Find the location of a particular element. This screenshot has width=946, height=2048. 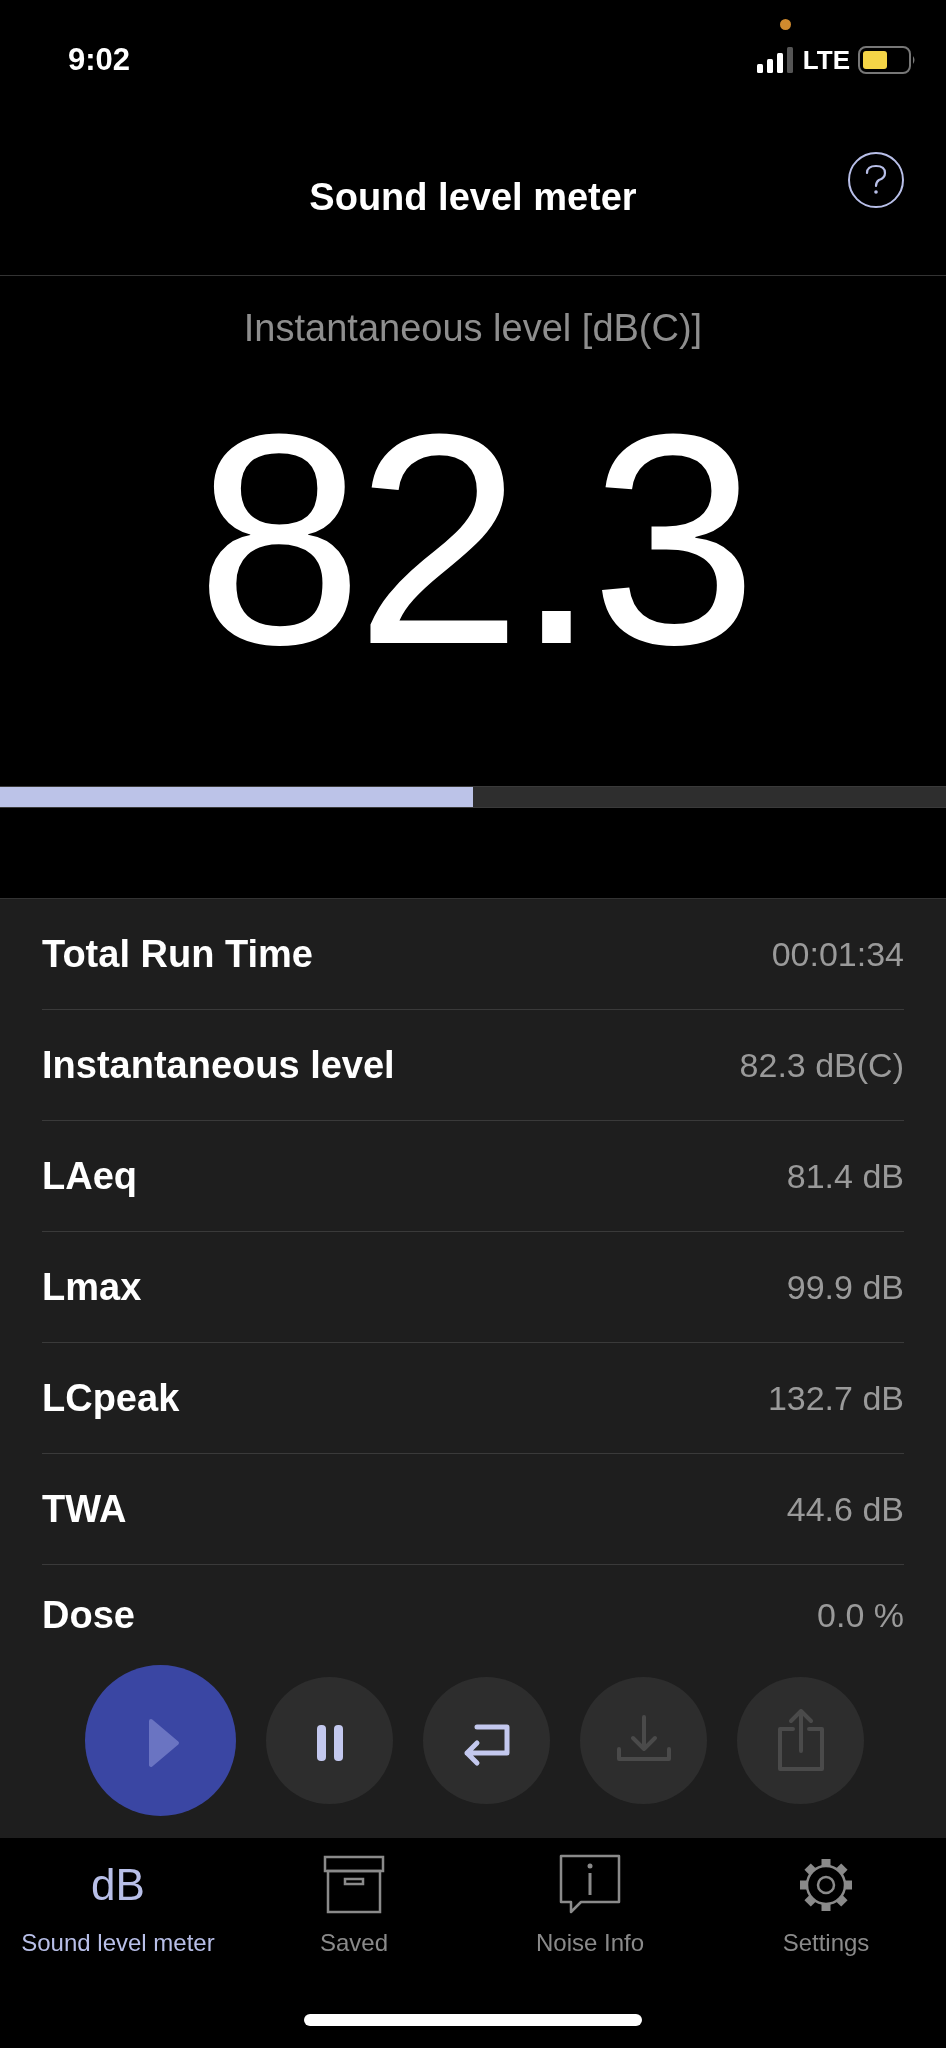

tab: dB Sound level meter is located at coordinates (118, 1913).